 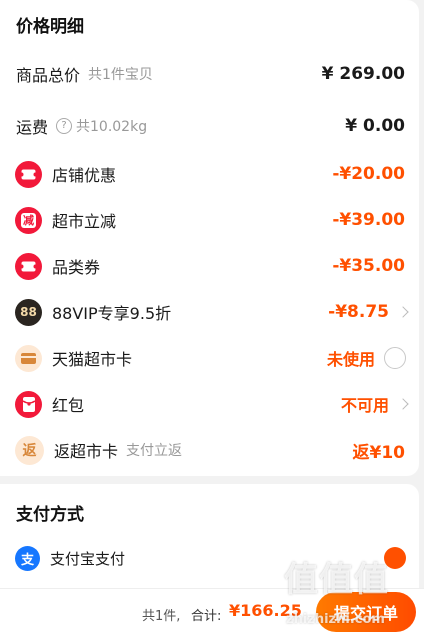 I want to click on vip88-icon: 88, so click(x=28, y=312).